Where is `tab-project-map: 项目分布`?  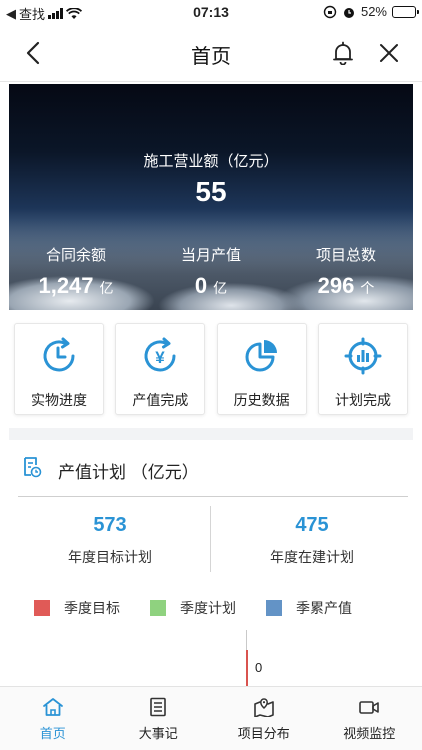 tab-project-map: 项目分布 is located at coordinates (264, 718).